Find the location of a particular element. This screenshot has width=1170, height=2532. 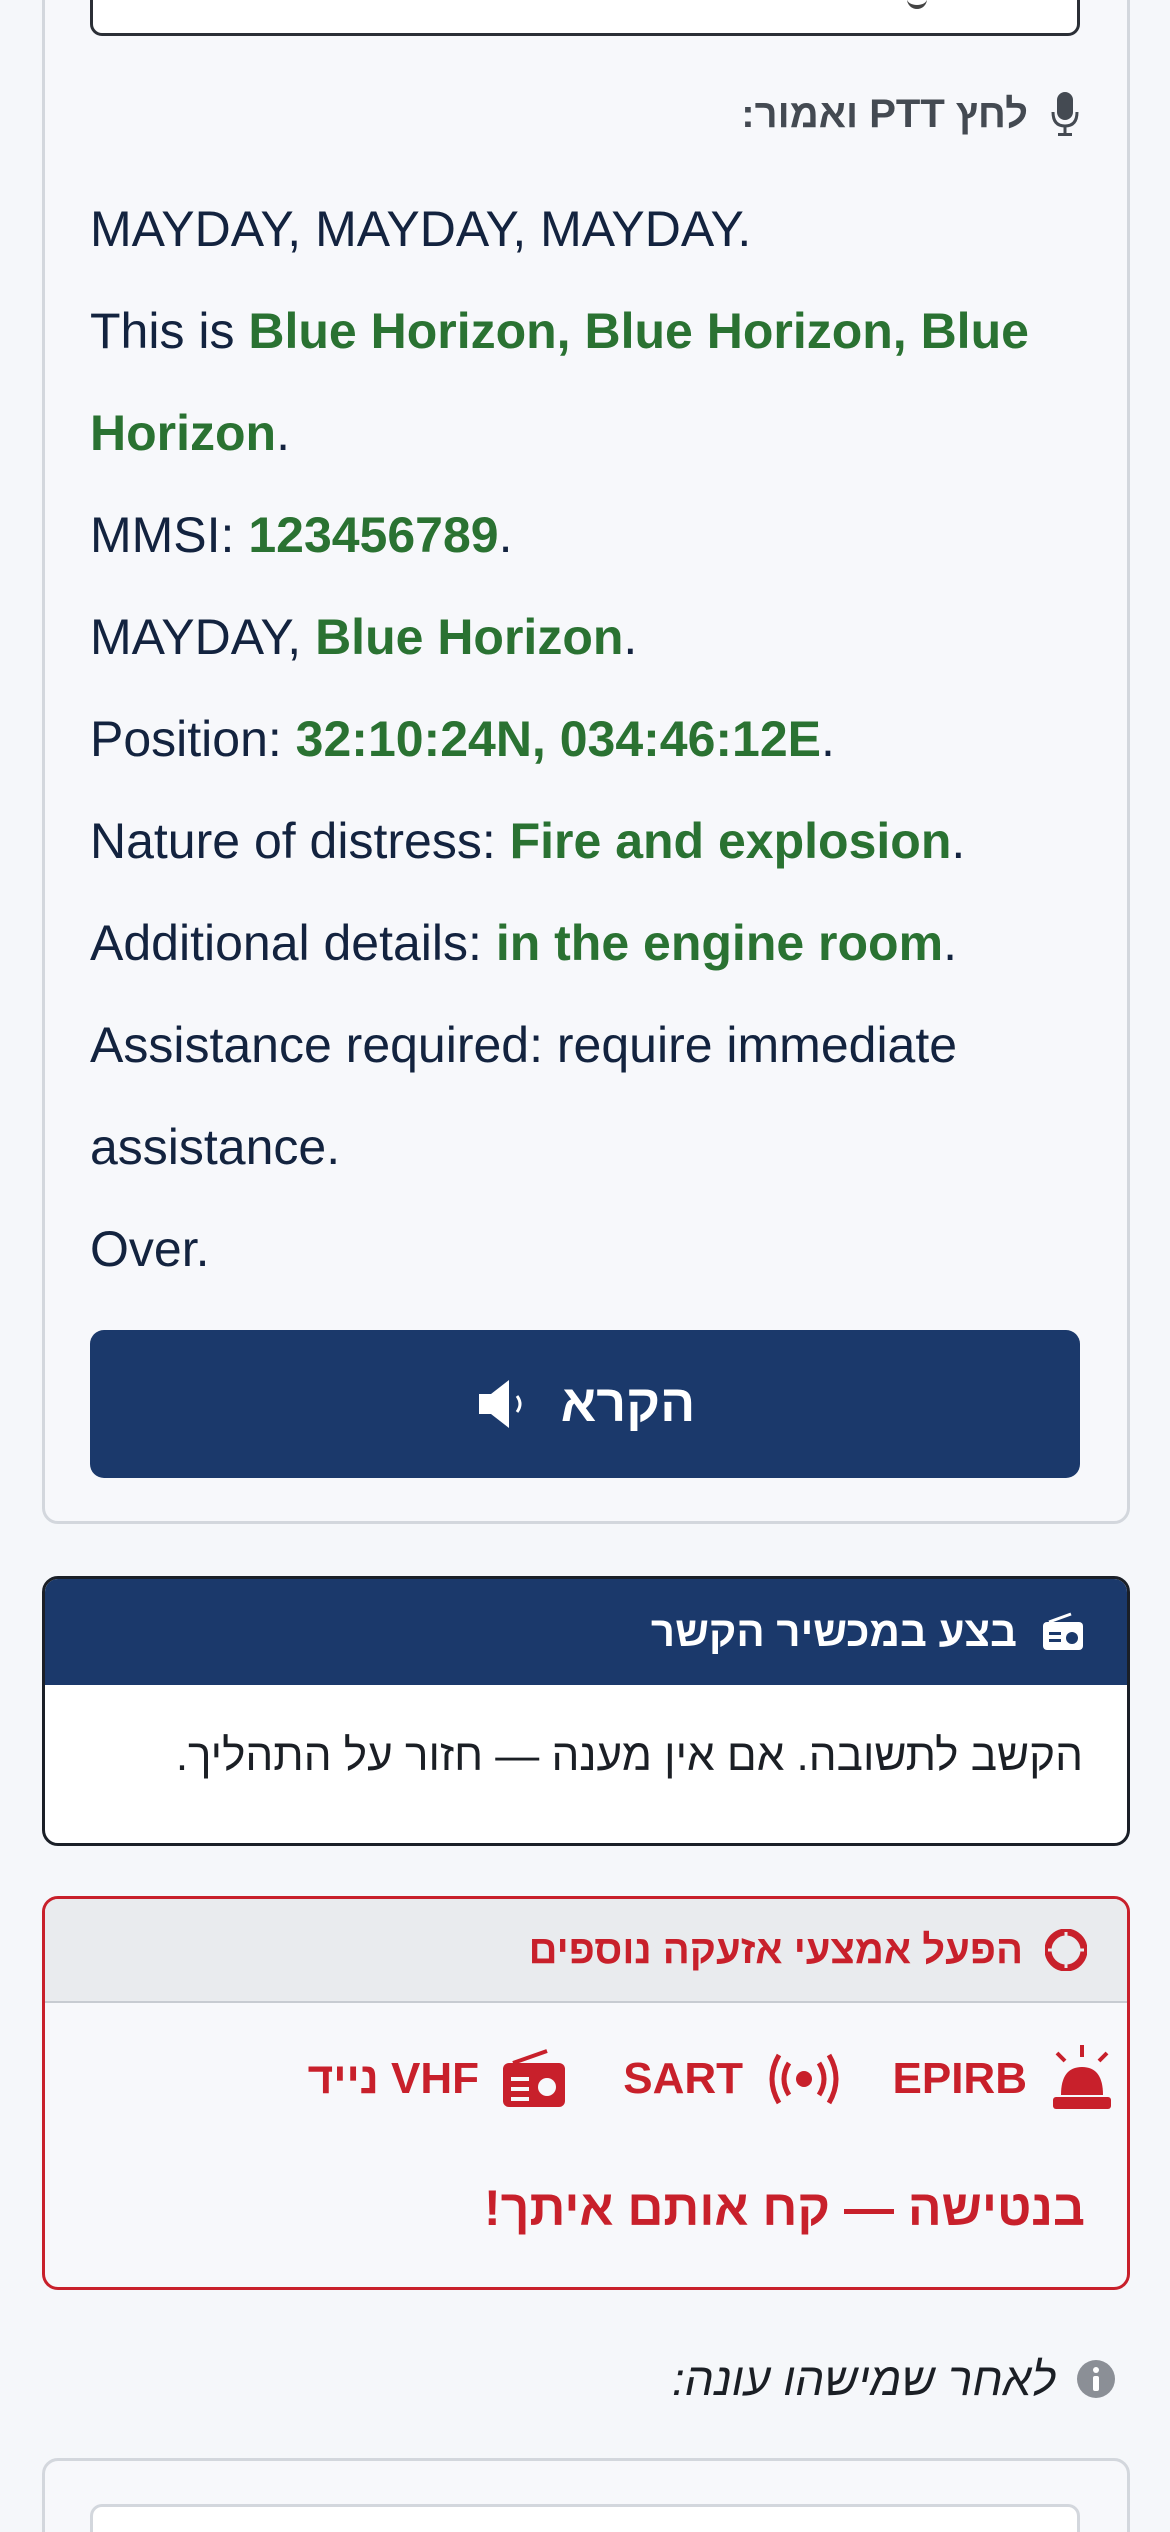

alert-card-header: הפעל אמצעי אזעקה נוספים is located at coordinates (586, 1951).